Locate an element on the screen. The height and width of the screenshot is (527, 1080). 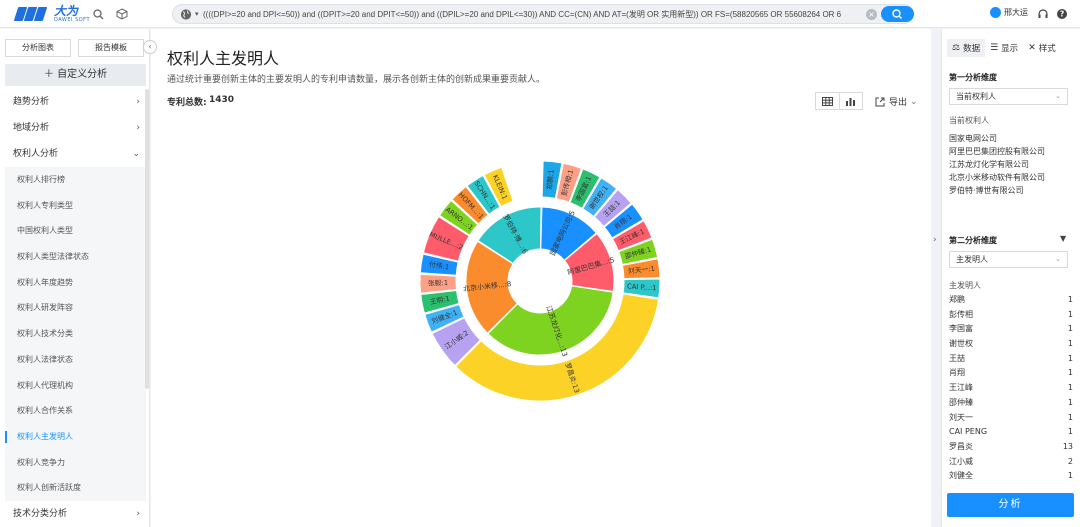
submenu-item: 权利人专利类型 is located at coordinates (75, 206).